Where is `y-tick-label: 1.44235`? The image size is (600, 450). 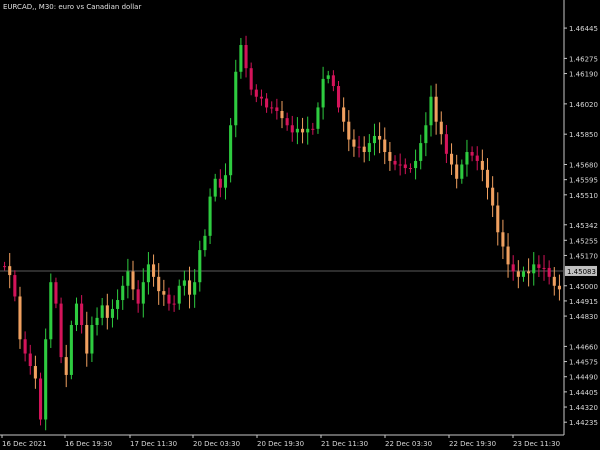
y-tick-label: 1.44235 is located at coordinates (583, 423).